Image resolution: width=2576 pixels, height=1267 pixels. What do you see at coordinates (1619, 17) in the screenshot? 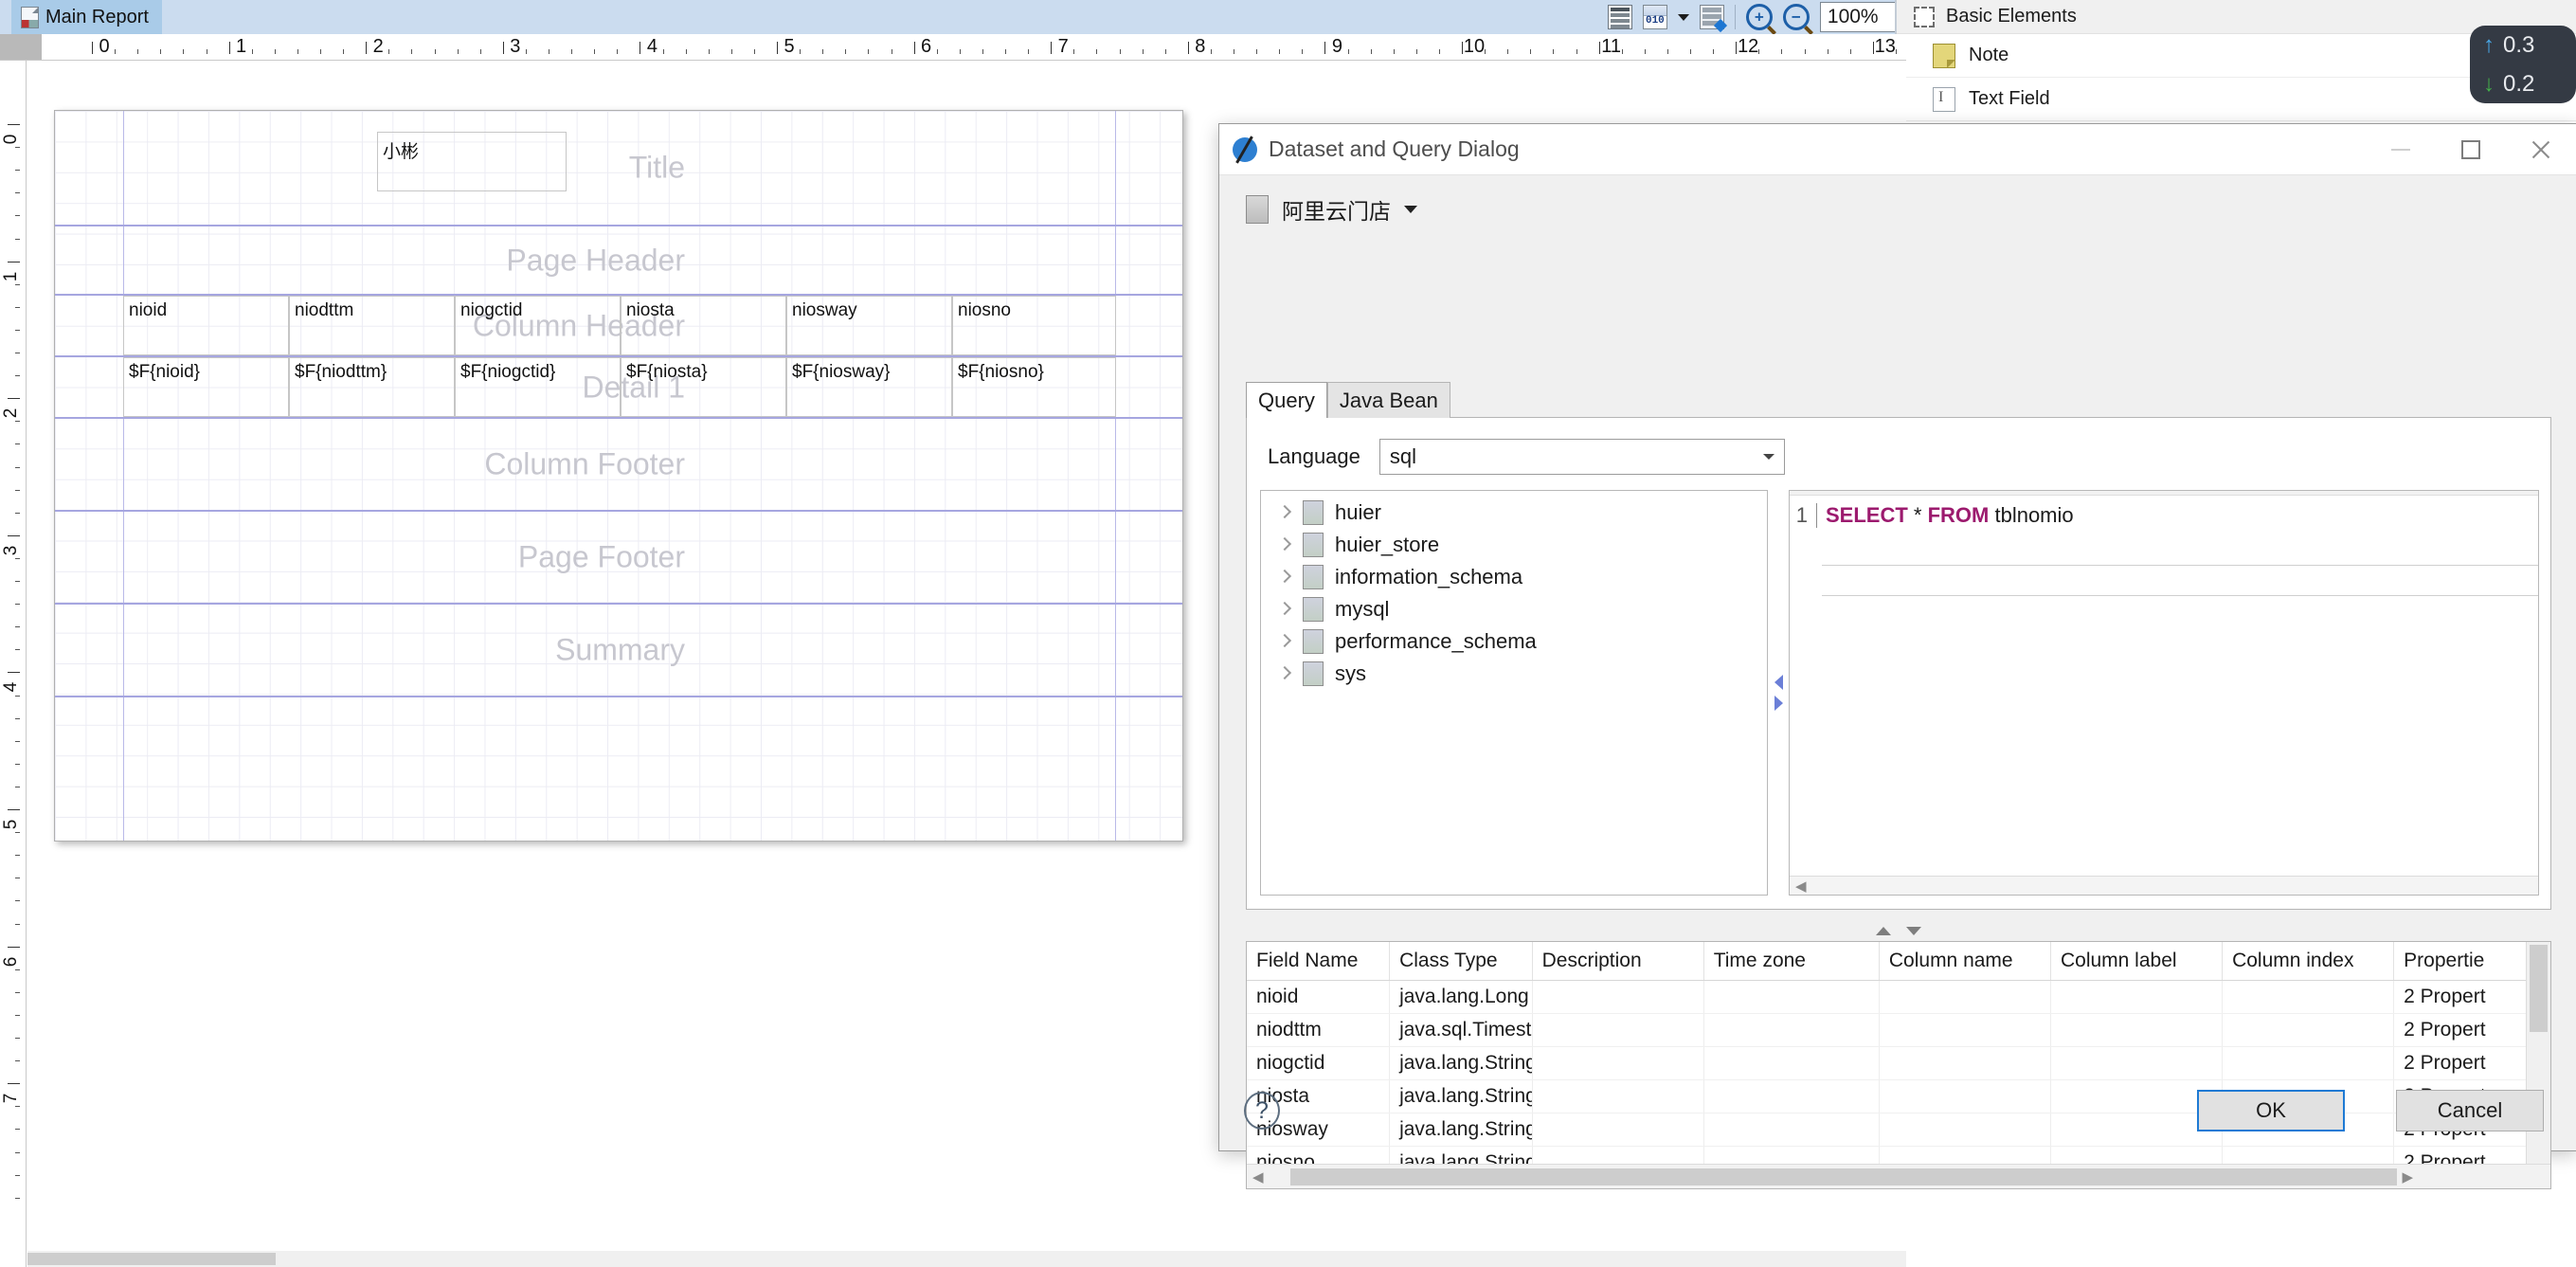
I see `rows-icon` at bounding box center [1619, 17].